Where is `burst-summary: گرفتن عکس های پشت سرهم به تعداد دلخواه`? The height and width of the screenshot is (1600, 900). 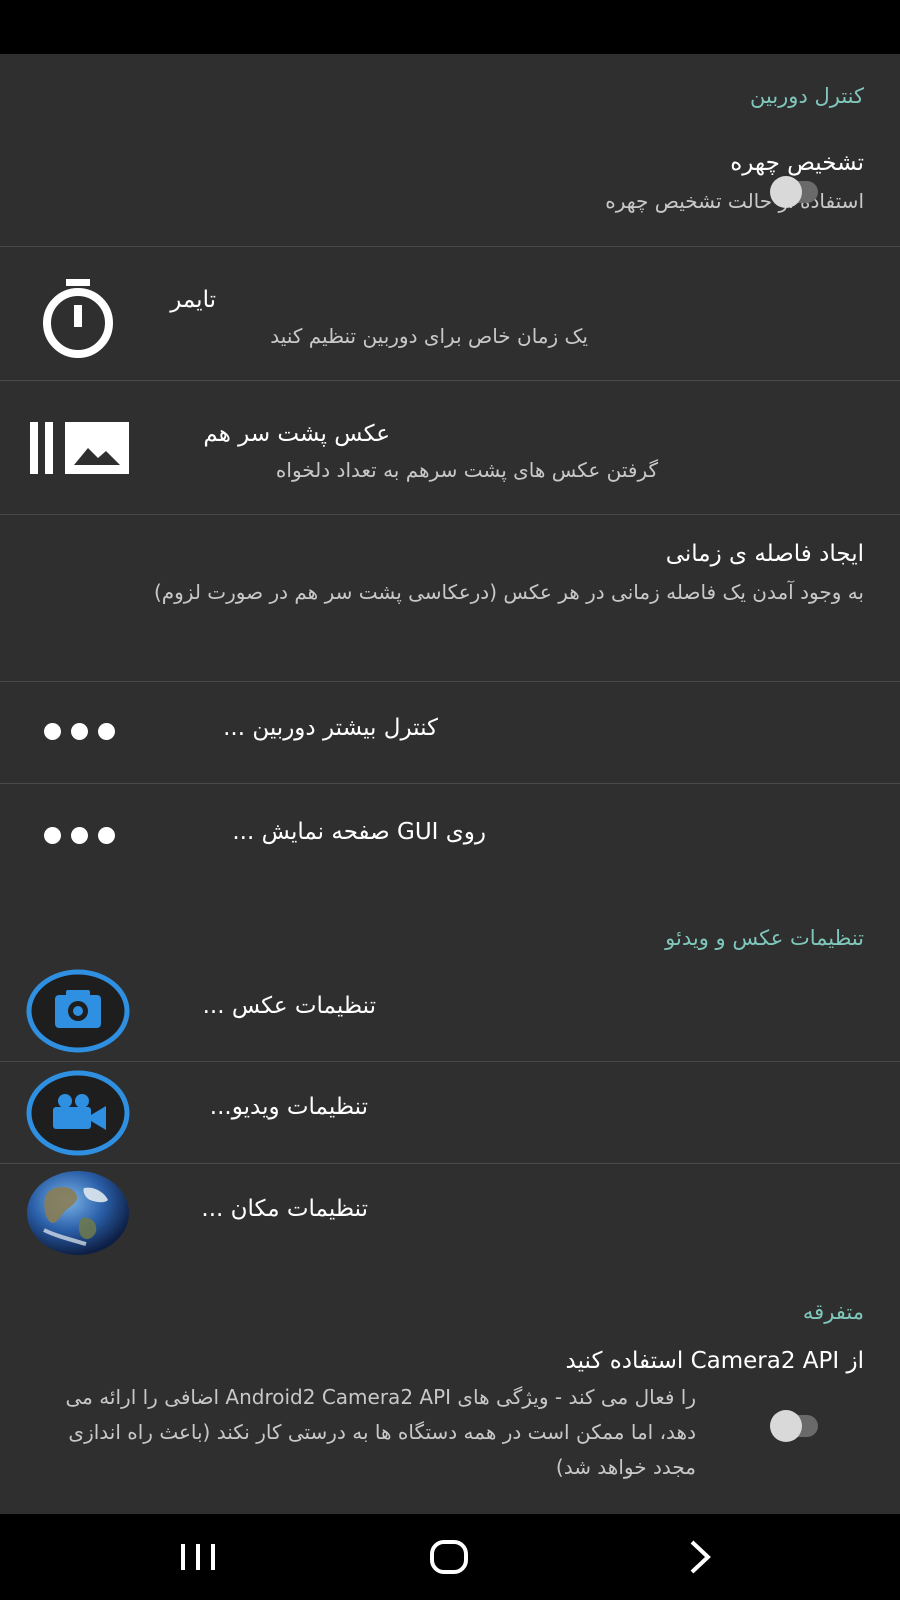 burst-summary: گرفتن عکس های پشت سرهم به تعداد دلخواه is located at coordinates (466, 470).